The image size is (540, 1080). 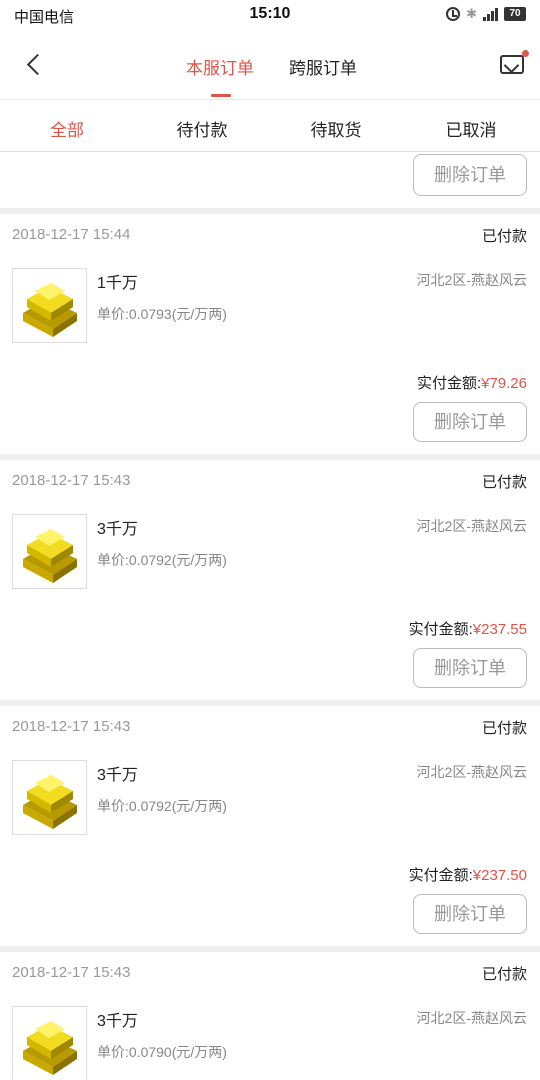 What do you see at coordinates (499, 629) in the screenshot?
I see `paid-amount: ¥237.55` at bounding box center [499, 629].